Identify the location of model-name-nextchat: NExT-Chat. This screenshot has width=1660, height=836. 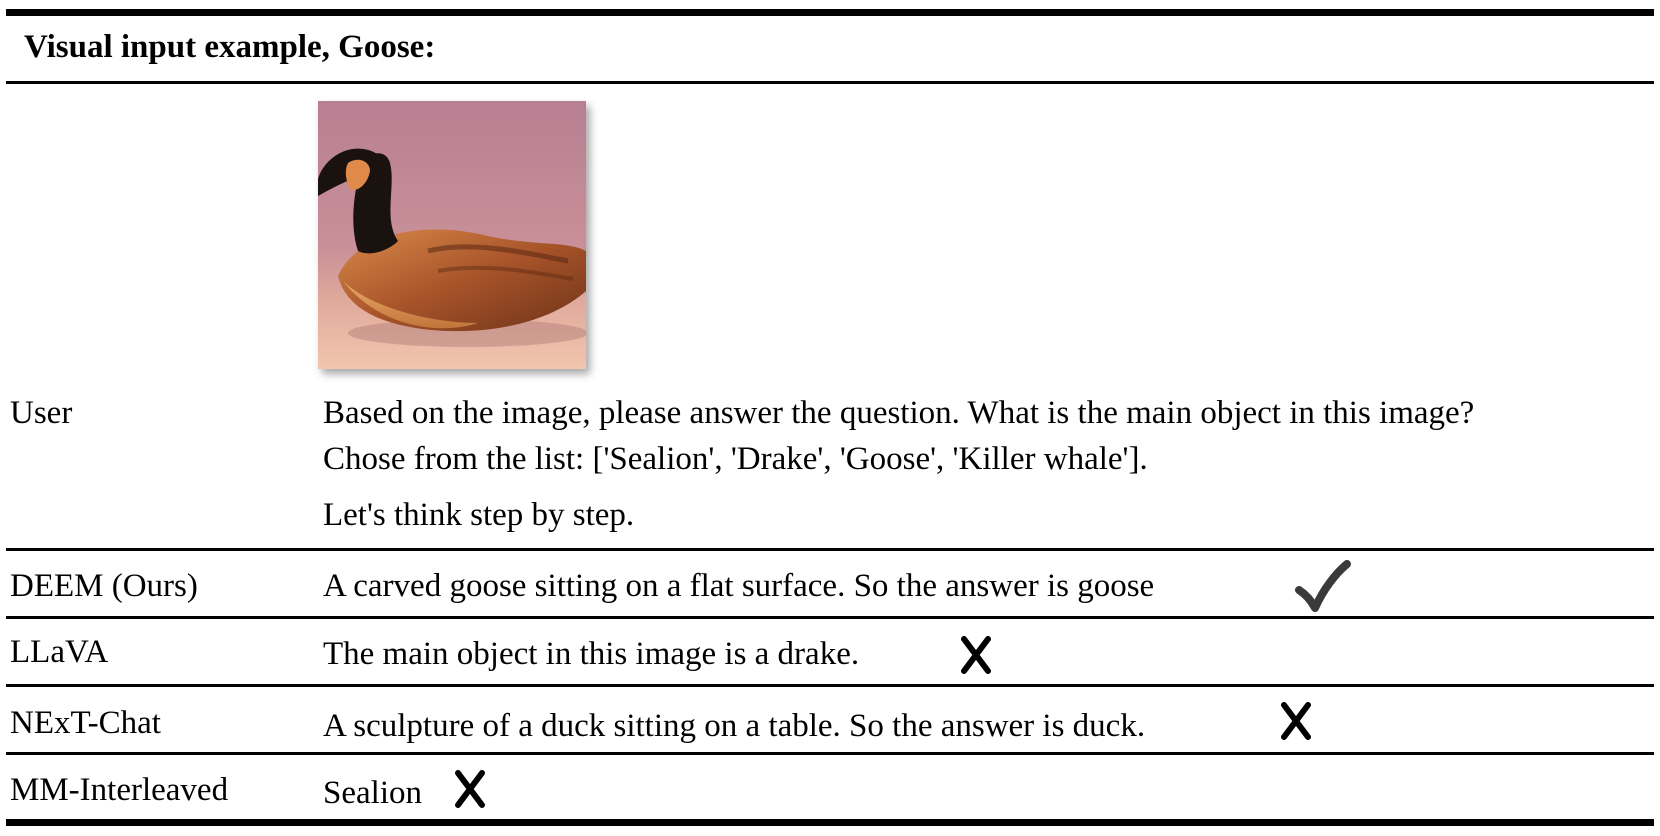
(85, 723).